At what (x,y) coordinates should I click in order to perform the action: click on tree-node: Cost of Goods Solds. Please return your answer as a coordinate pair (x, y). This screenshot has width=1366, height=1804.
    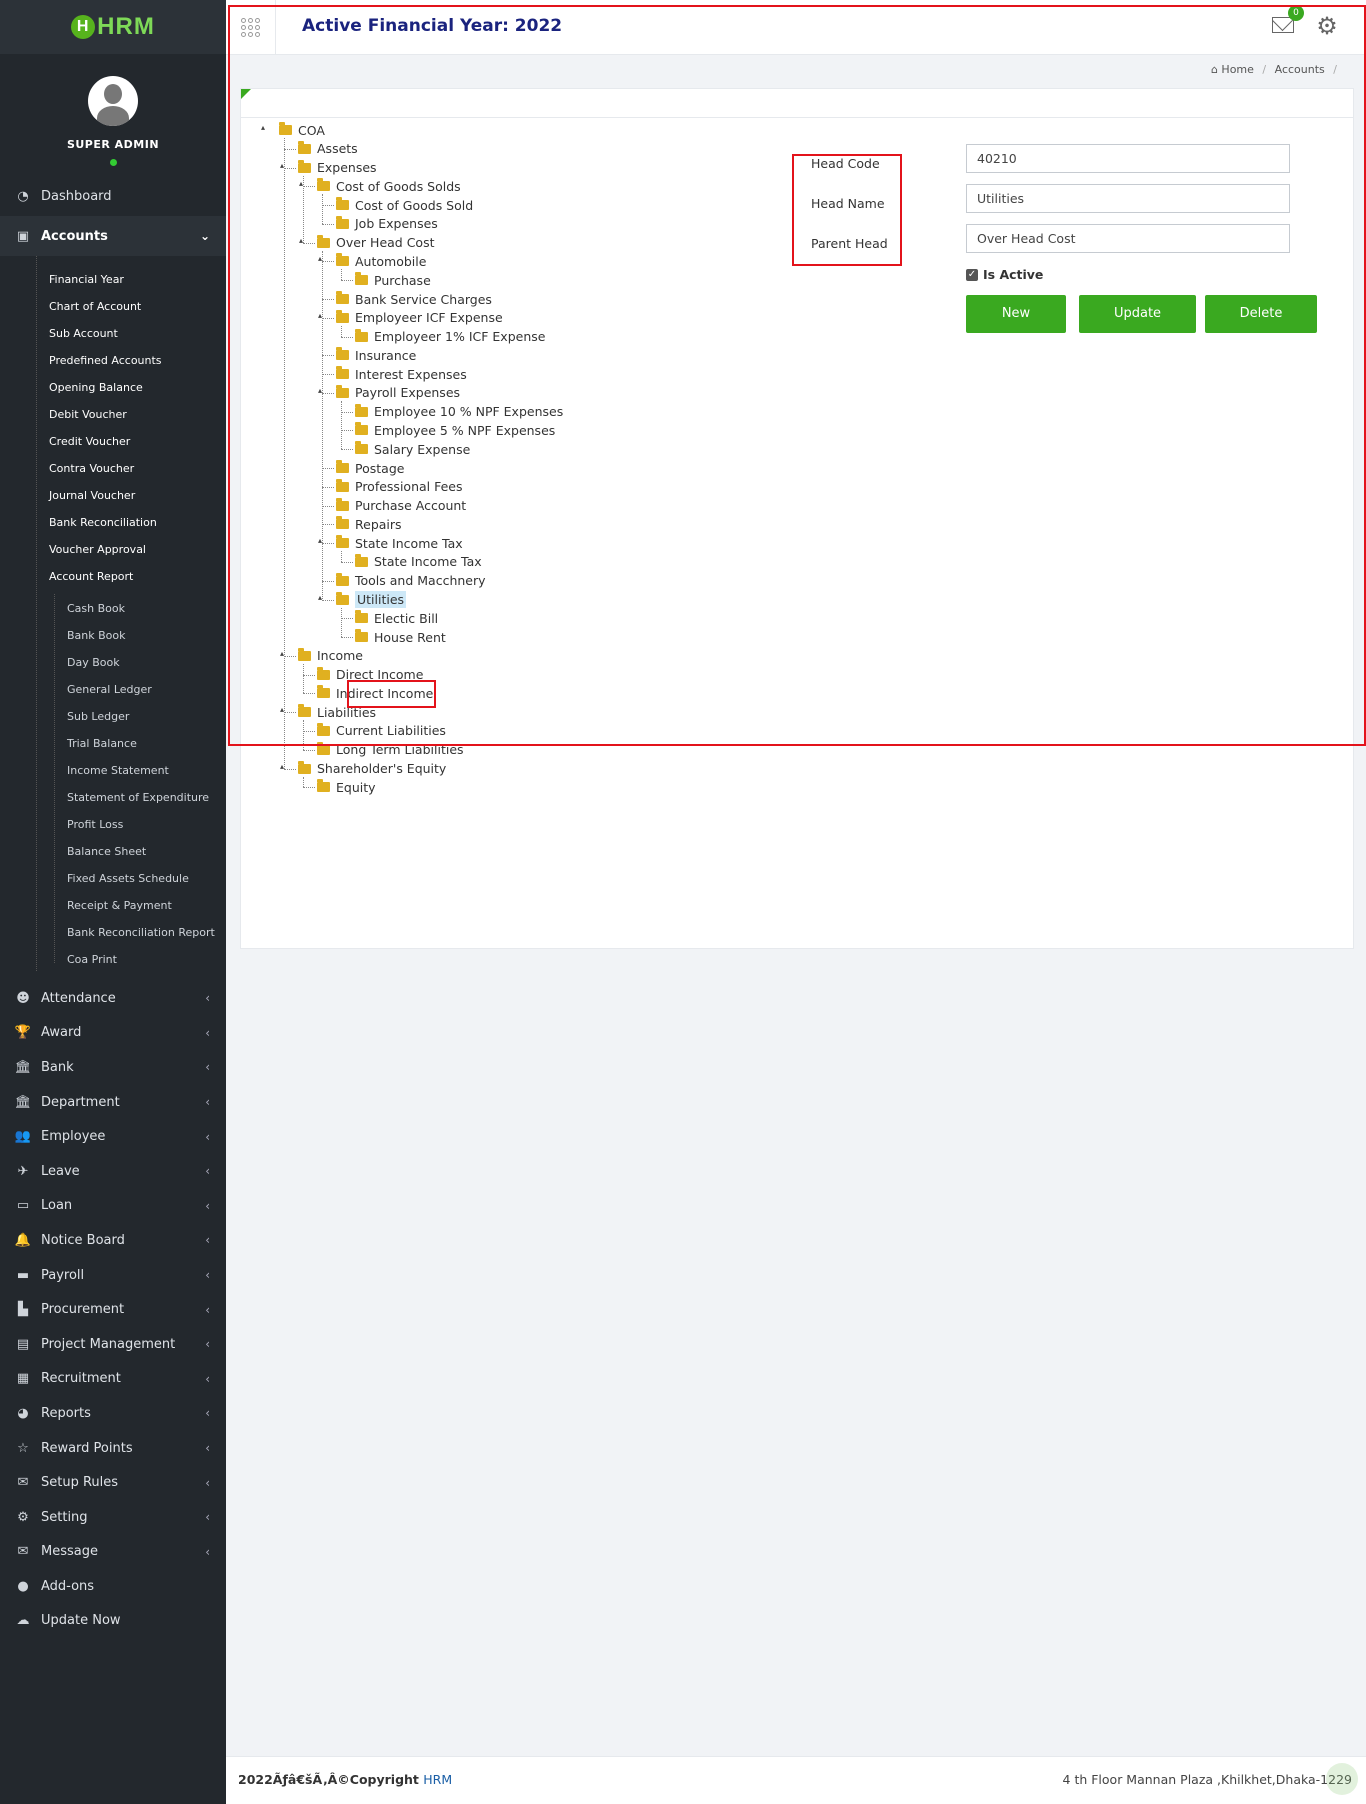
    Looking at the image, I should click on (389, 186).